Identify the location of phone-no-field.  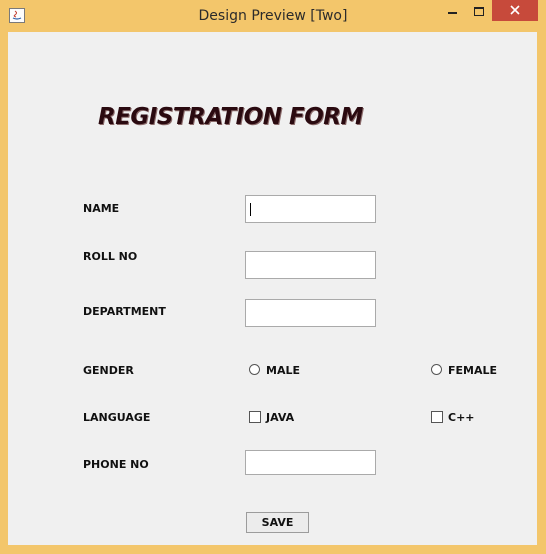
(310, 462).